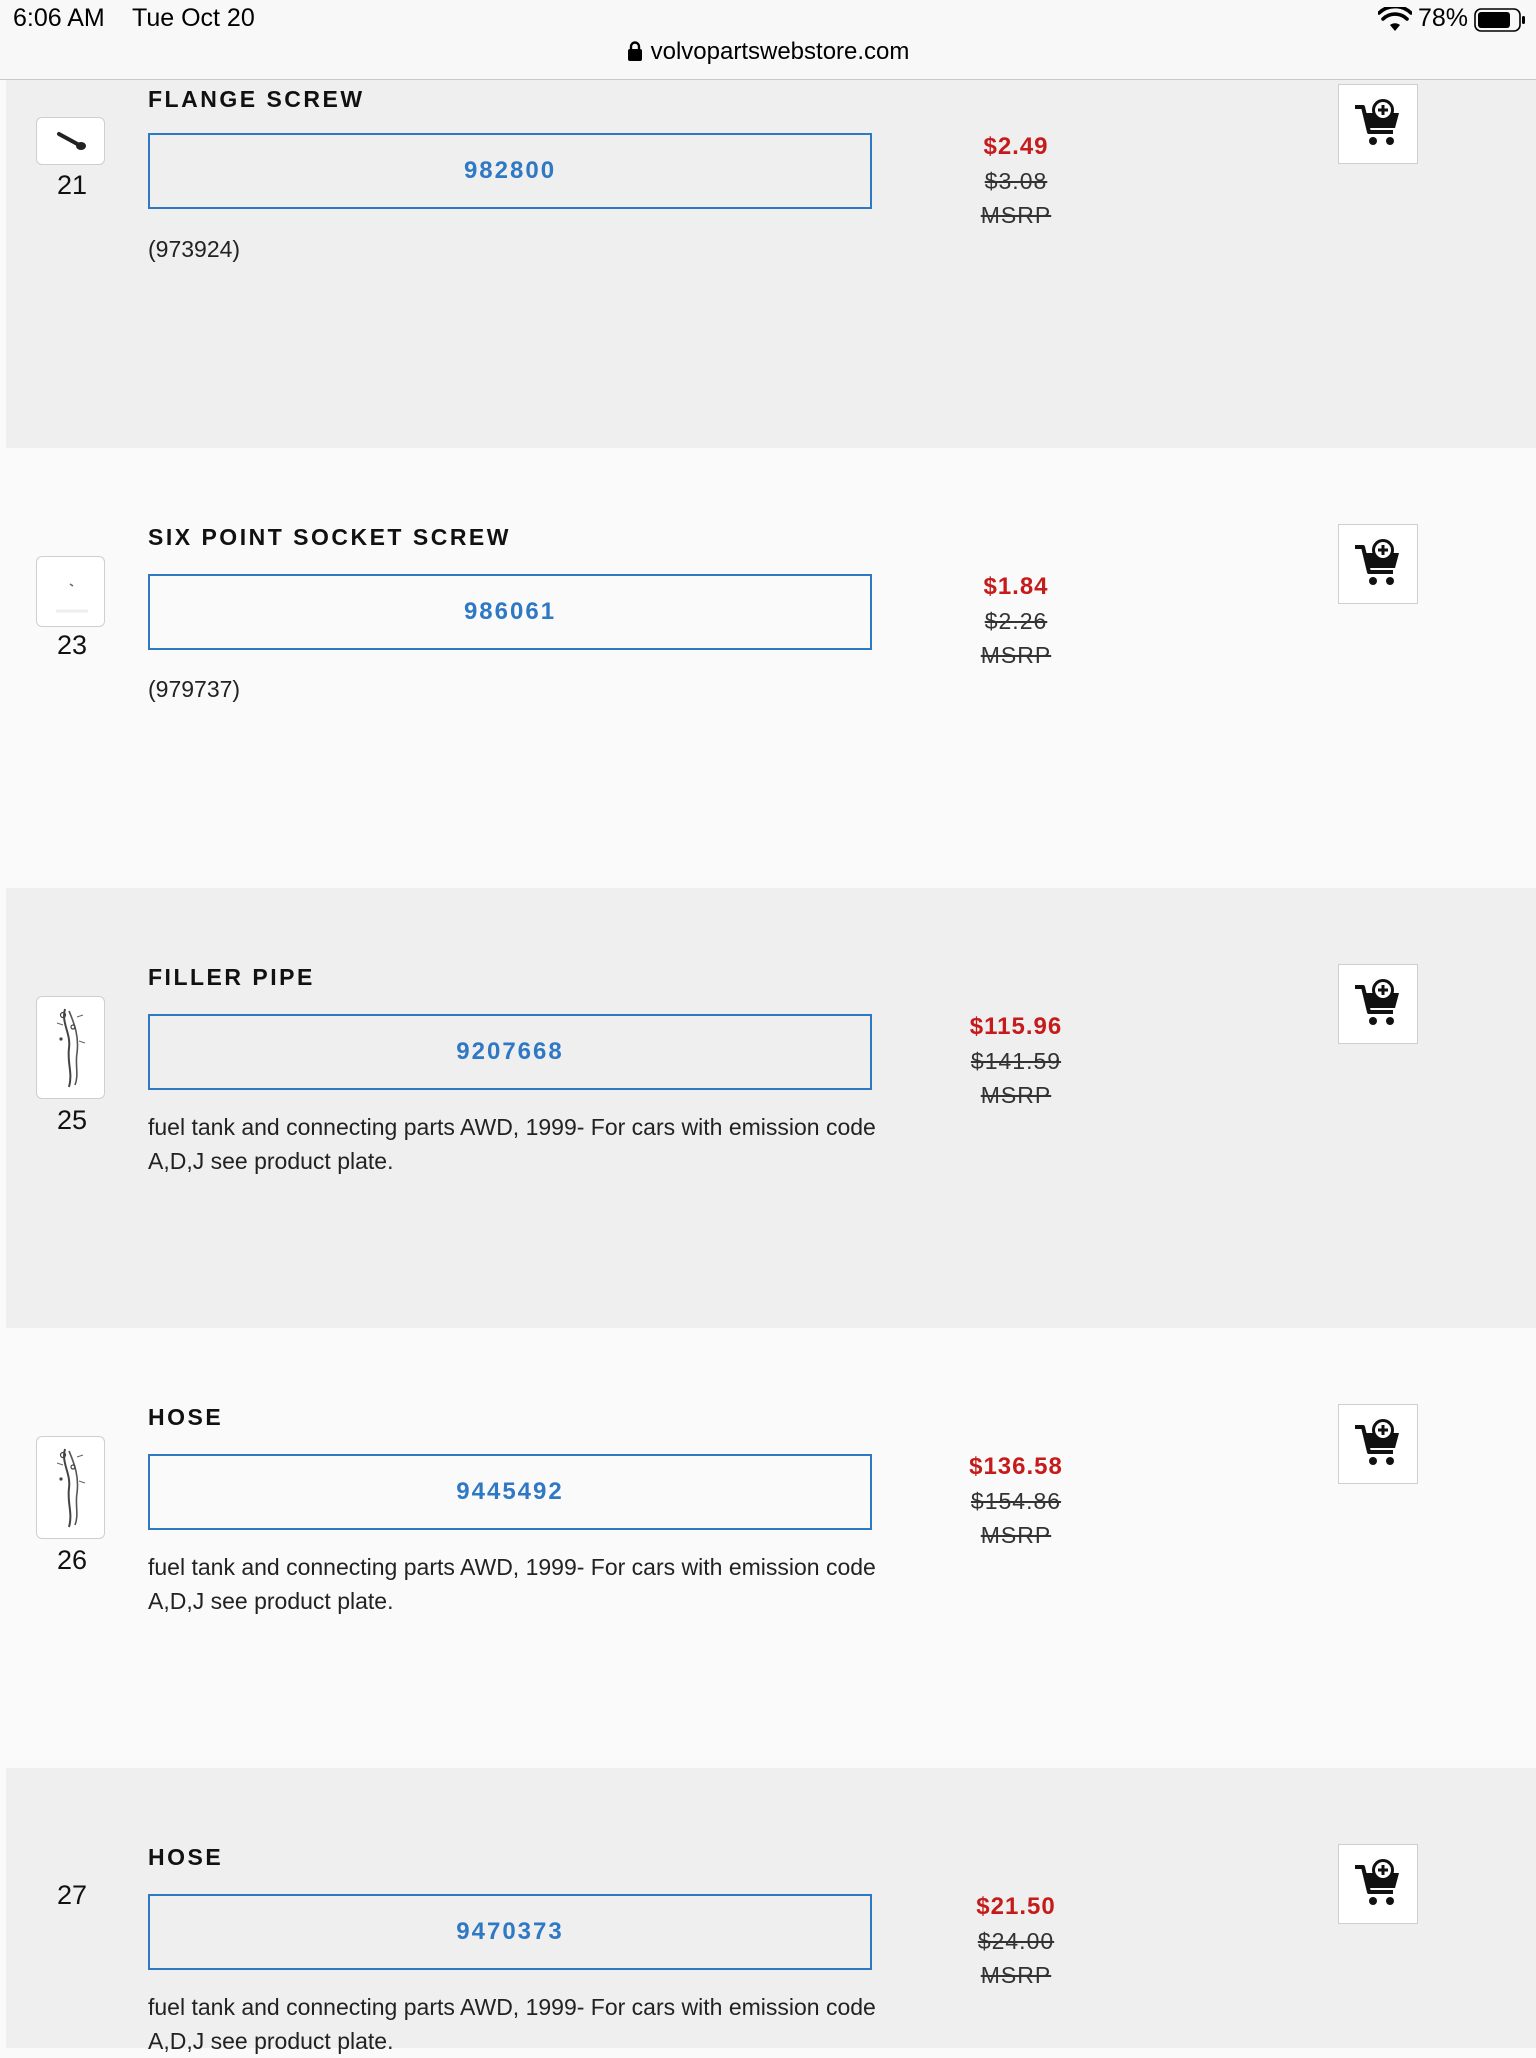 This screenshot has width=1536, height=2058. Describe the element at coordinates (510, 171) in the screenshot. I see `part-number-button: 982800` at that location.